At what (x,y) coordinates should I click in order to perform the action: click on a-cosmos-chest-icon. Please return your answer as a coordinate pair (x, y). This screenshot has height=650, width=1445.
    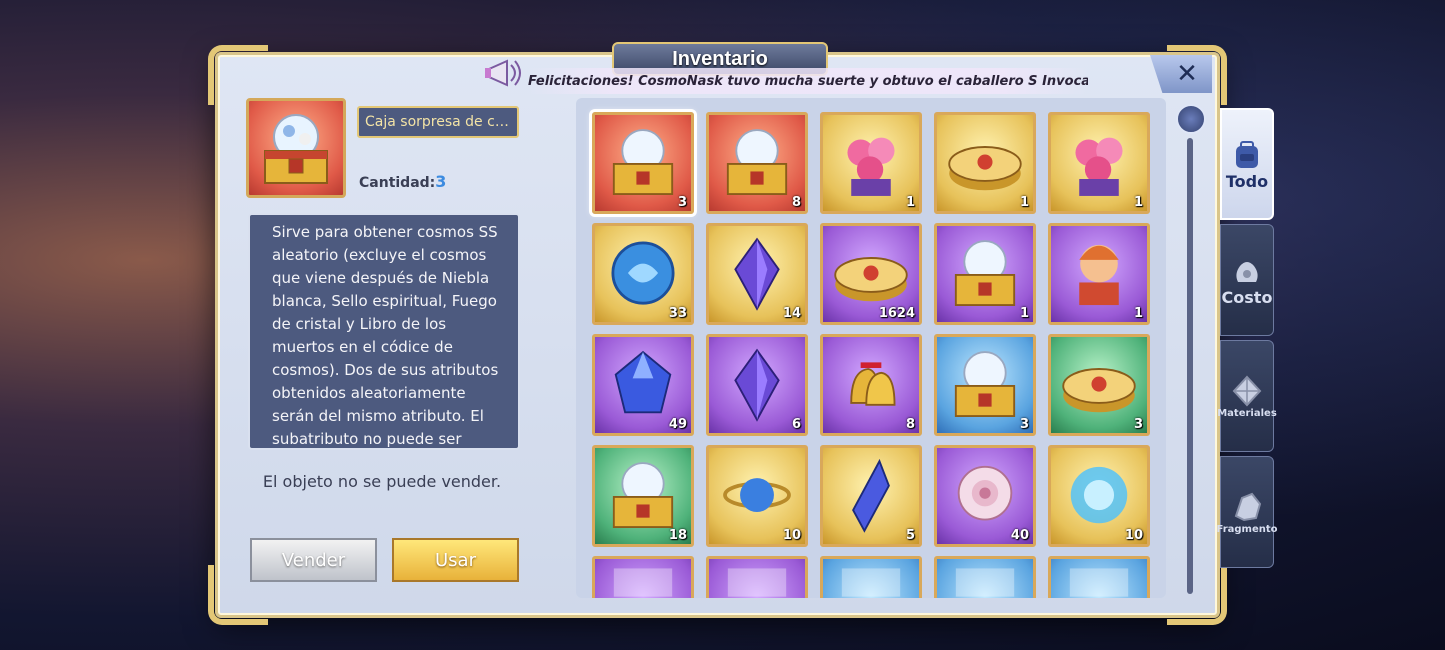
    Looking at the image, I should click on (985, 384).